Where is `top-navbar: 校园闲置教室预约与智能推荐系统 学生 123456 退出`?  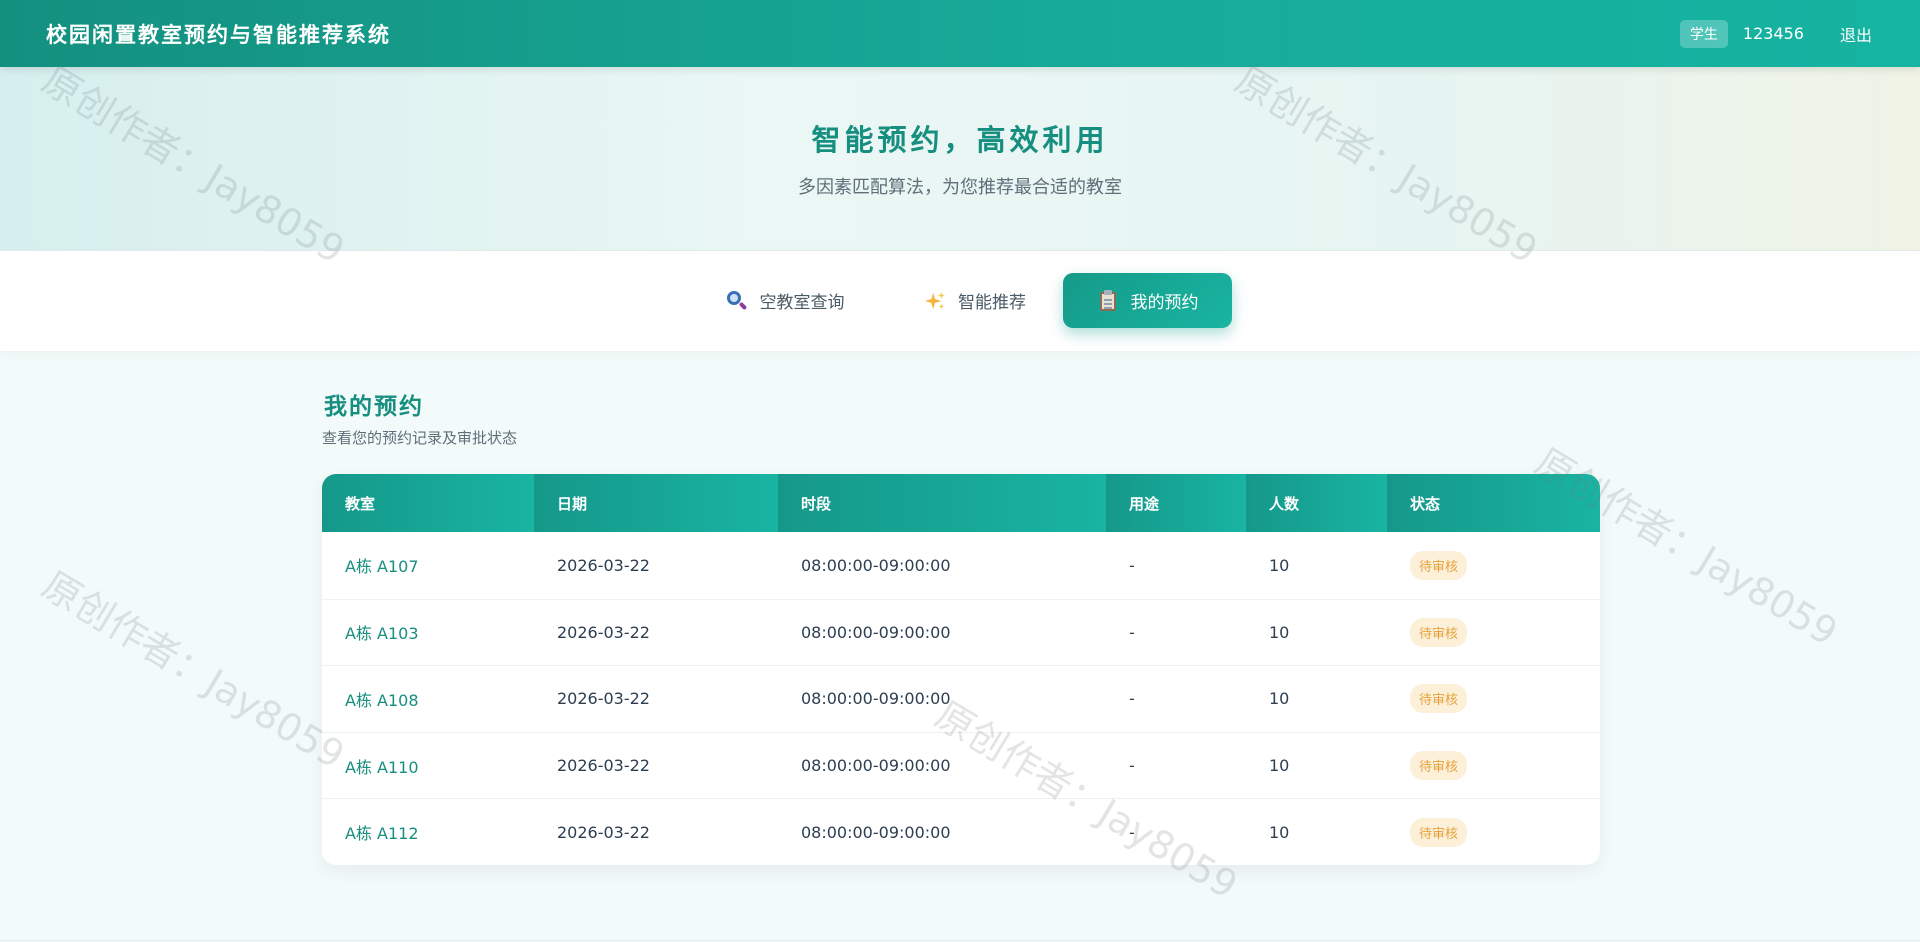
top-navbar: 校园闲置教室预约与智能推荐系统 学生 123456 退出 is located at coordinates (960, 33).